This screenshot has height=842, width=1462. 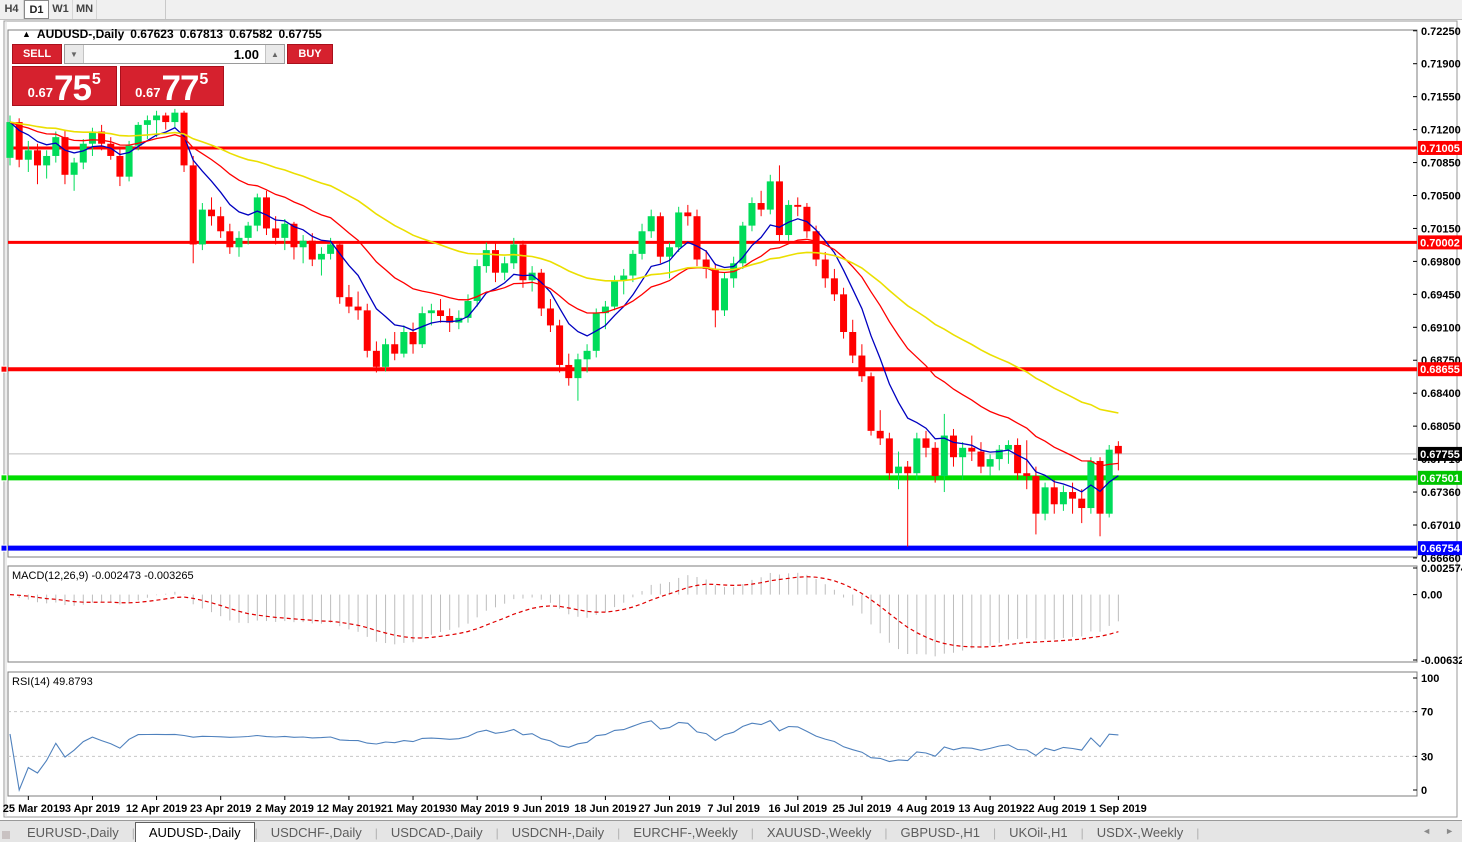 I want to click on volume-increase-icon: ▲, so click(x=274, y=54).